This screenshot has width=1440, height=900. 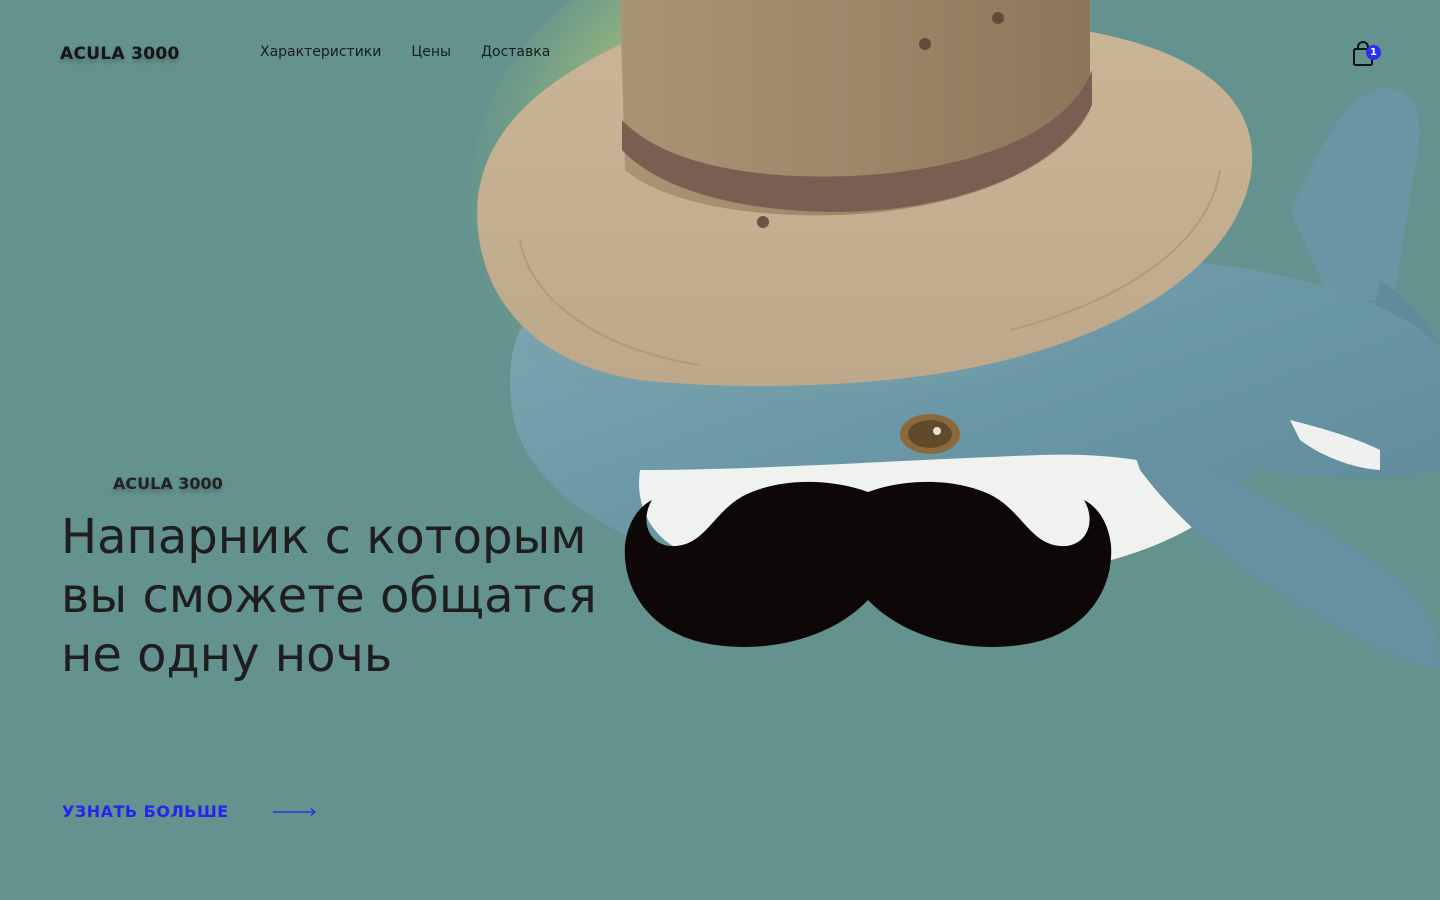 I want to click on hero-eyebrow: ACULA 3000, so click(x=168, y=483).